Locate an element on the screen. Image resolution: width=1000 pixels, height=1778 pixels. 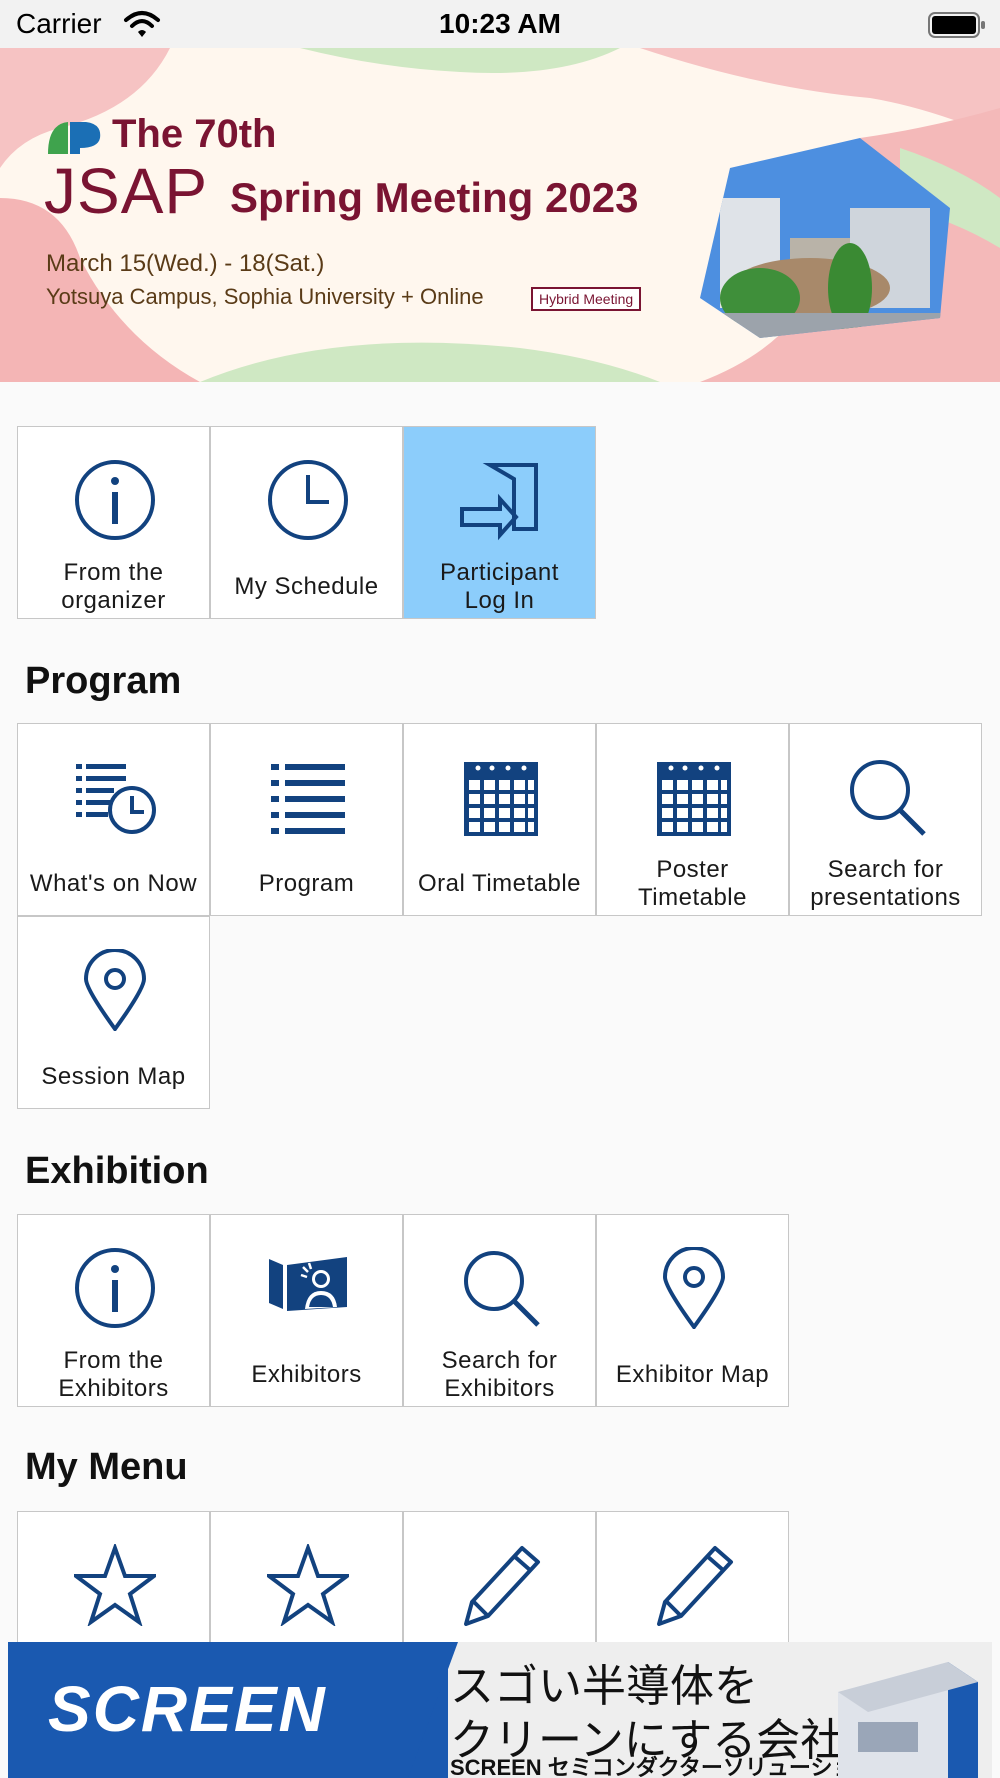
banner-edition: The 70th is located at coordinates (194, 134).